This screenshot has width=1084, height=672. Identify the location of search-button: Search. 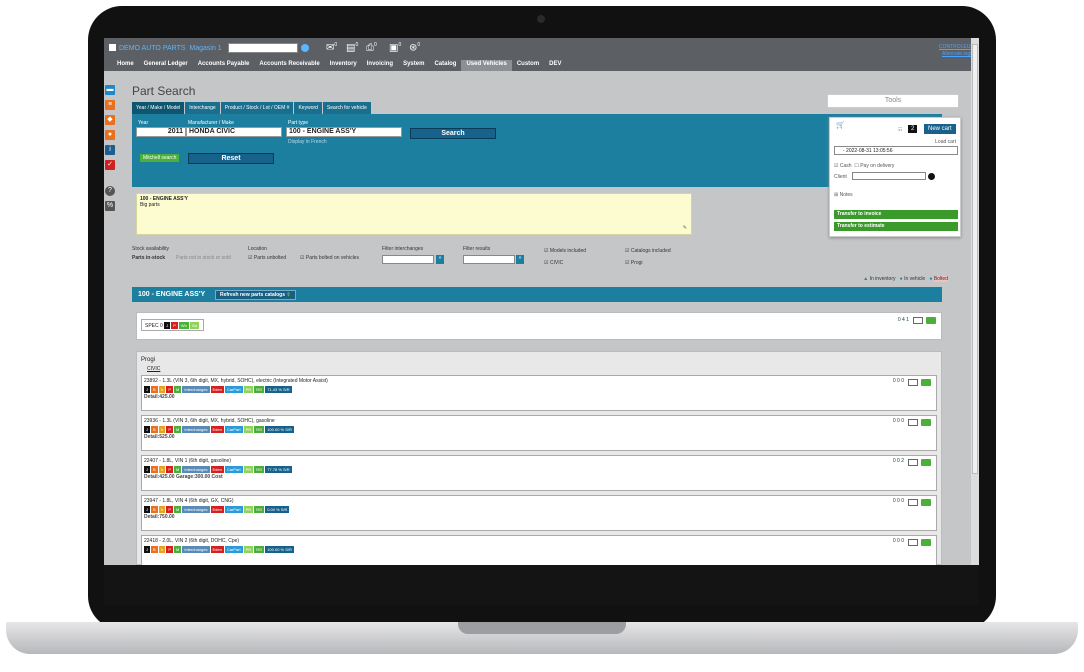
(453, 133).